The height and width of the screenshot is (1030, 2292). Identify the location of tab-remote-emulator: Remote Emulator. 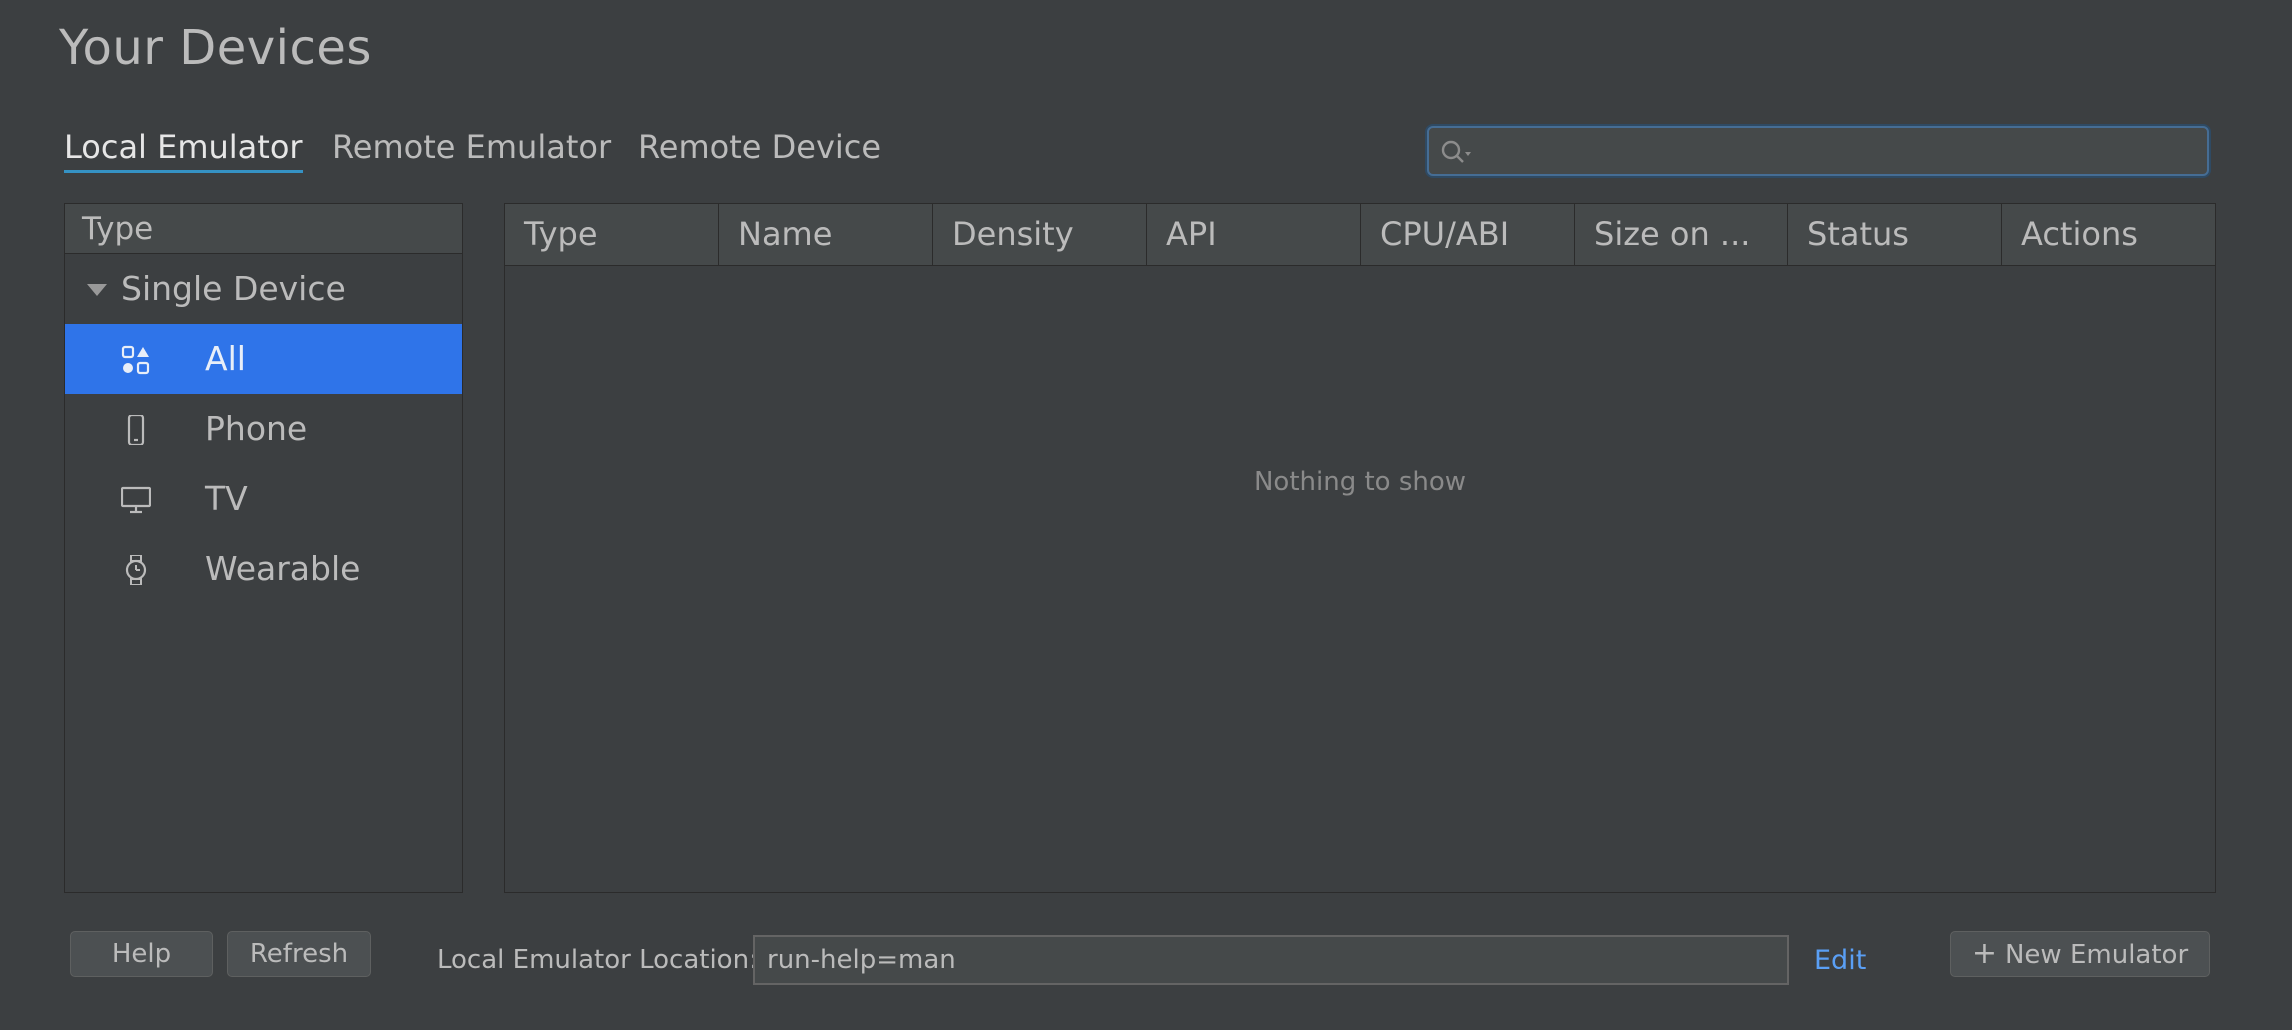
(471, 147).